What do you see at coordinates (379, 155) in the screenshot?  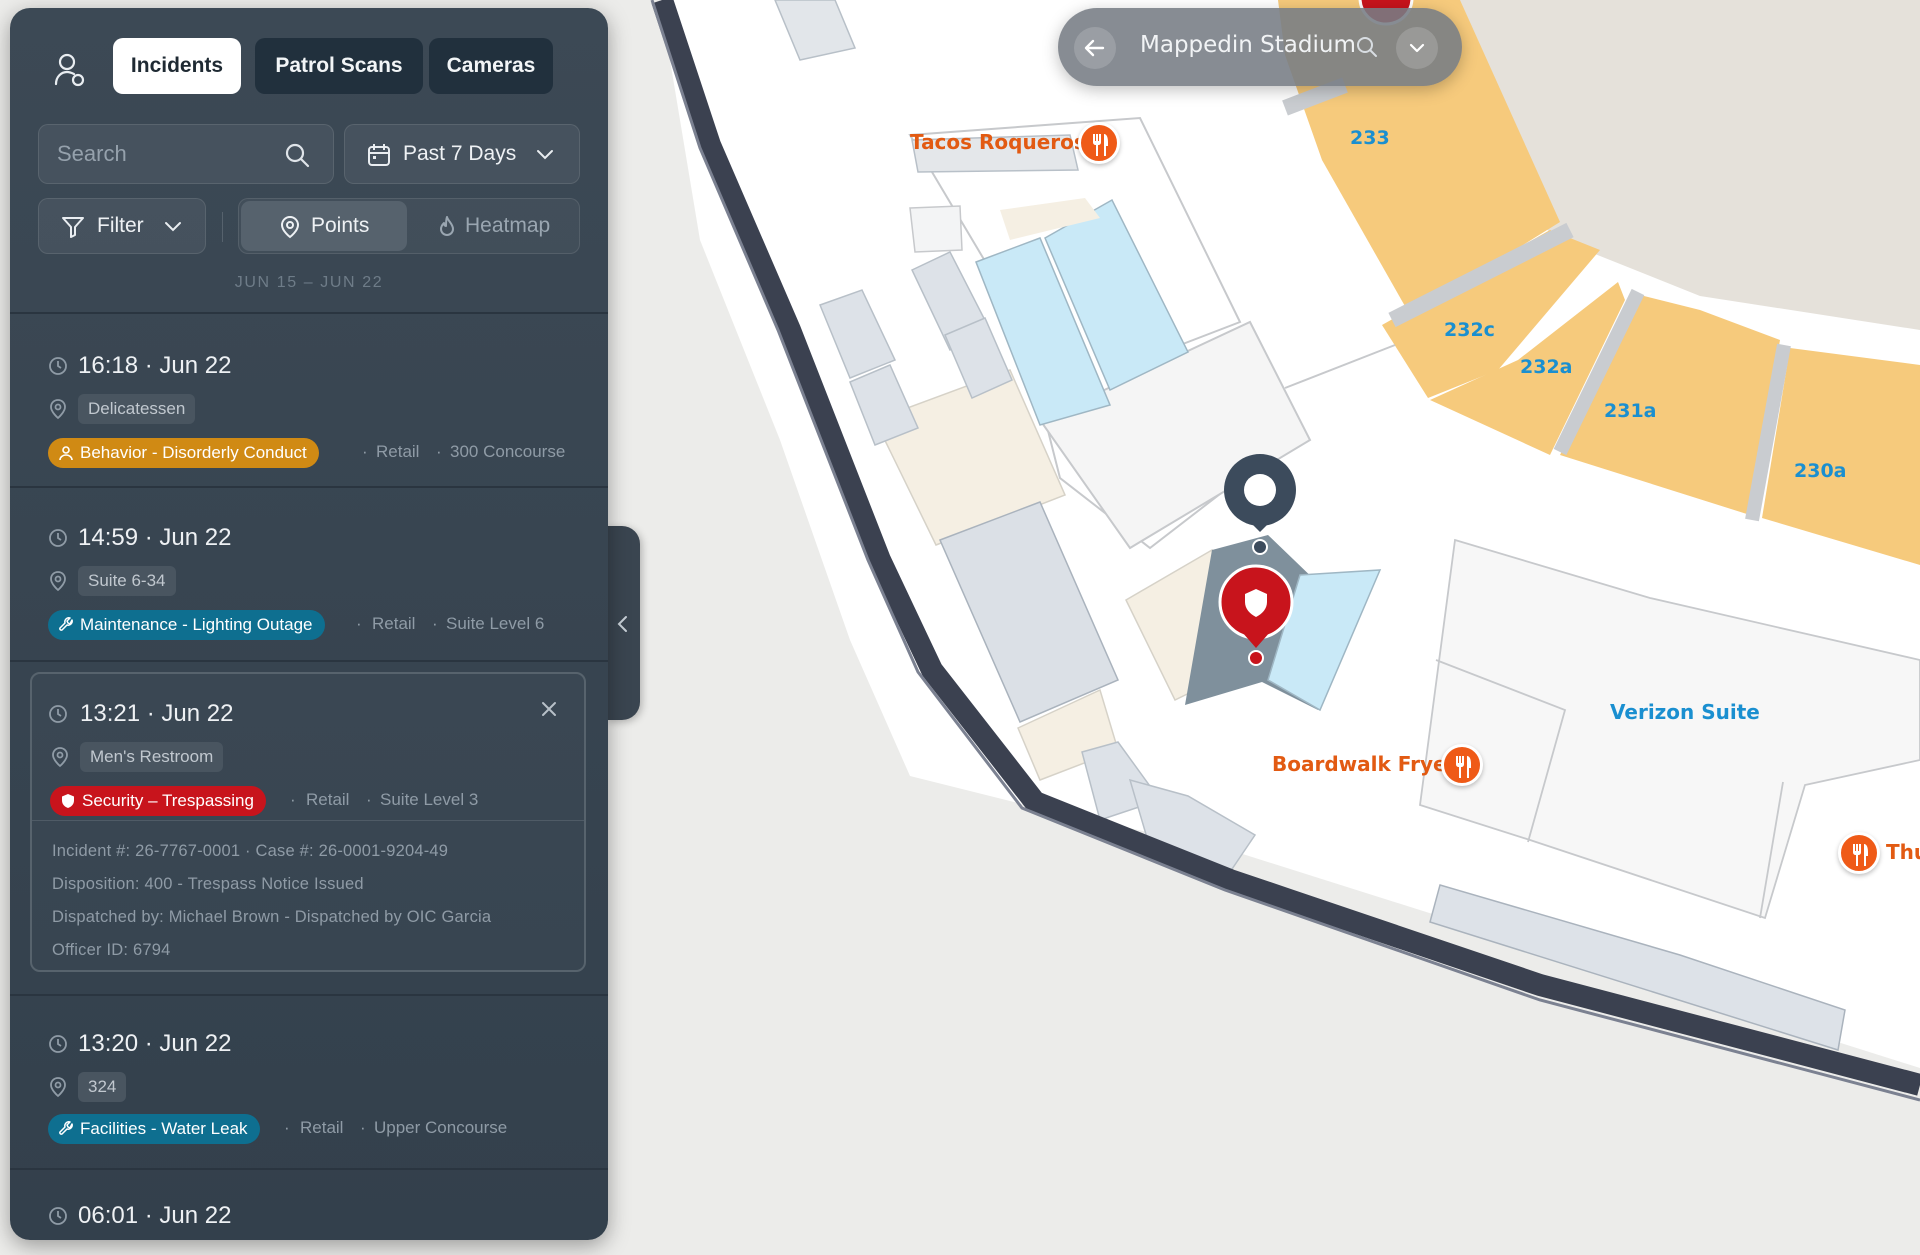 I see `calendar-icon` at bounding box center [379, 155].